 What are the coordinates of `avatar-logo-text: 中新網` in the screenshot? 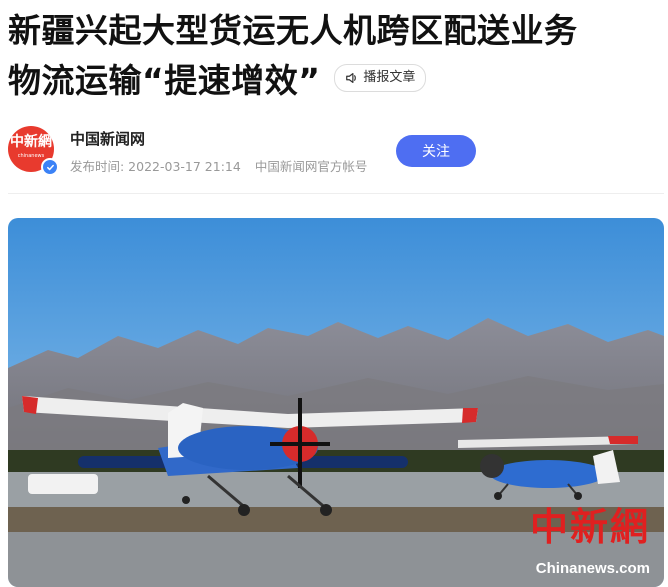 It's located at (31, 142).